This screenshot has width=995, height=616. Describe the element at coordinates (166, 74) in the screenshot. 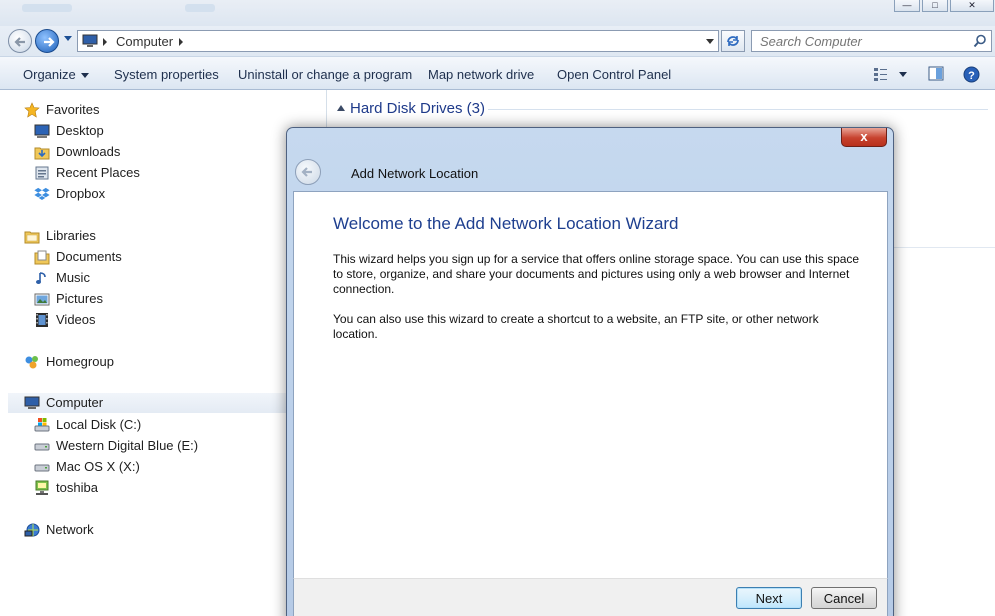

I see `system-properties-button: System properties` at that location.